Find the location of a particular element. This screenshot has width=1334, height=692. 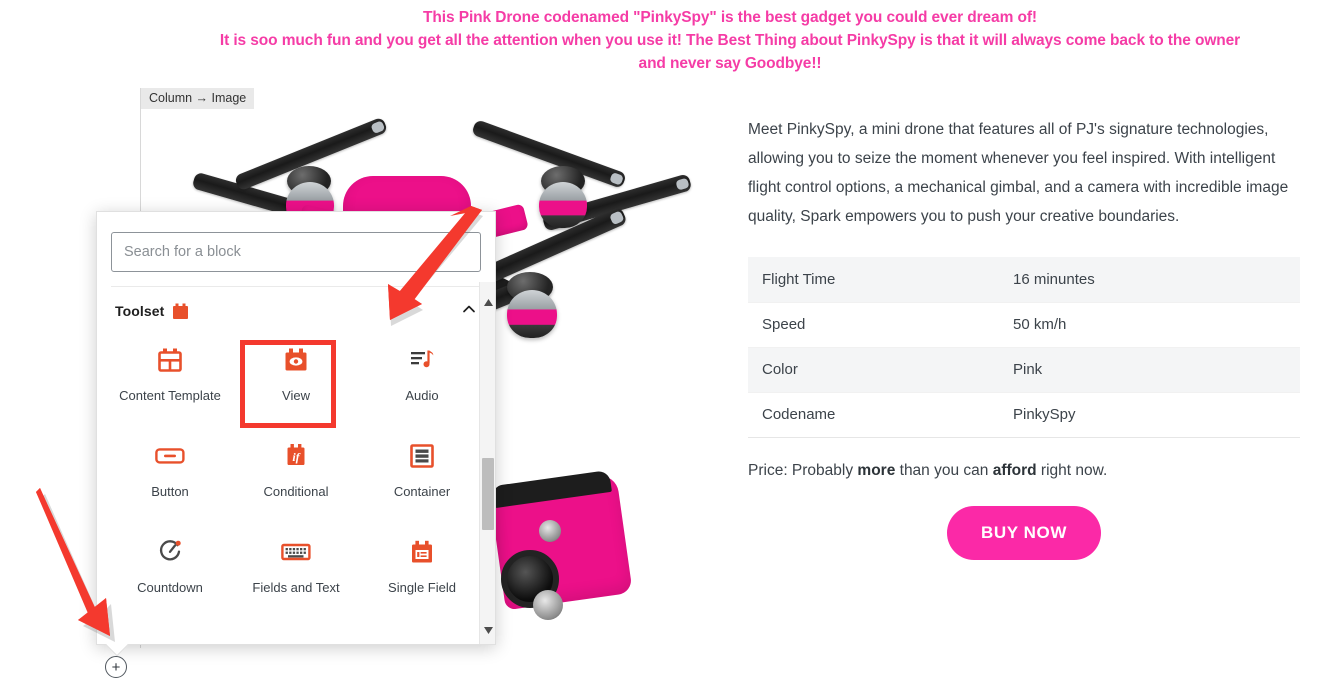

table-row: Speed 50 km/h is located at coordinates (1024, 325).